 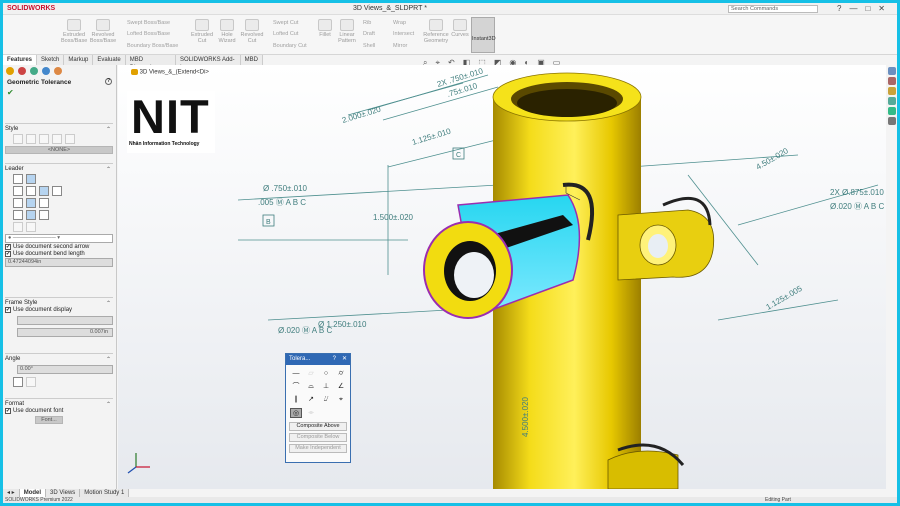 What do you see at coordinates (59, 150) in the screenshot?
I see `style-select: <NONE>` at bounding box center [59, 150].